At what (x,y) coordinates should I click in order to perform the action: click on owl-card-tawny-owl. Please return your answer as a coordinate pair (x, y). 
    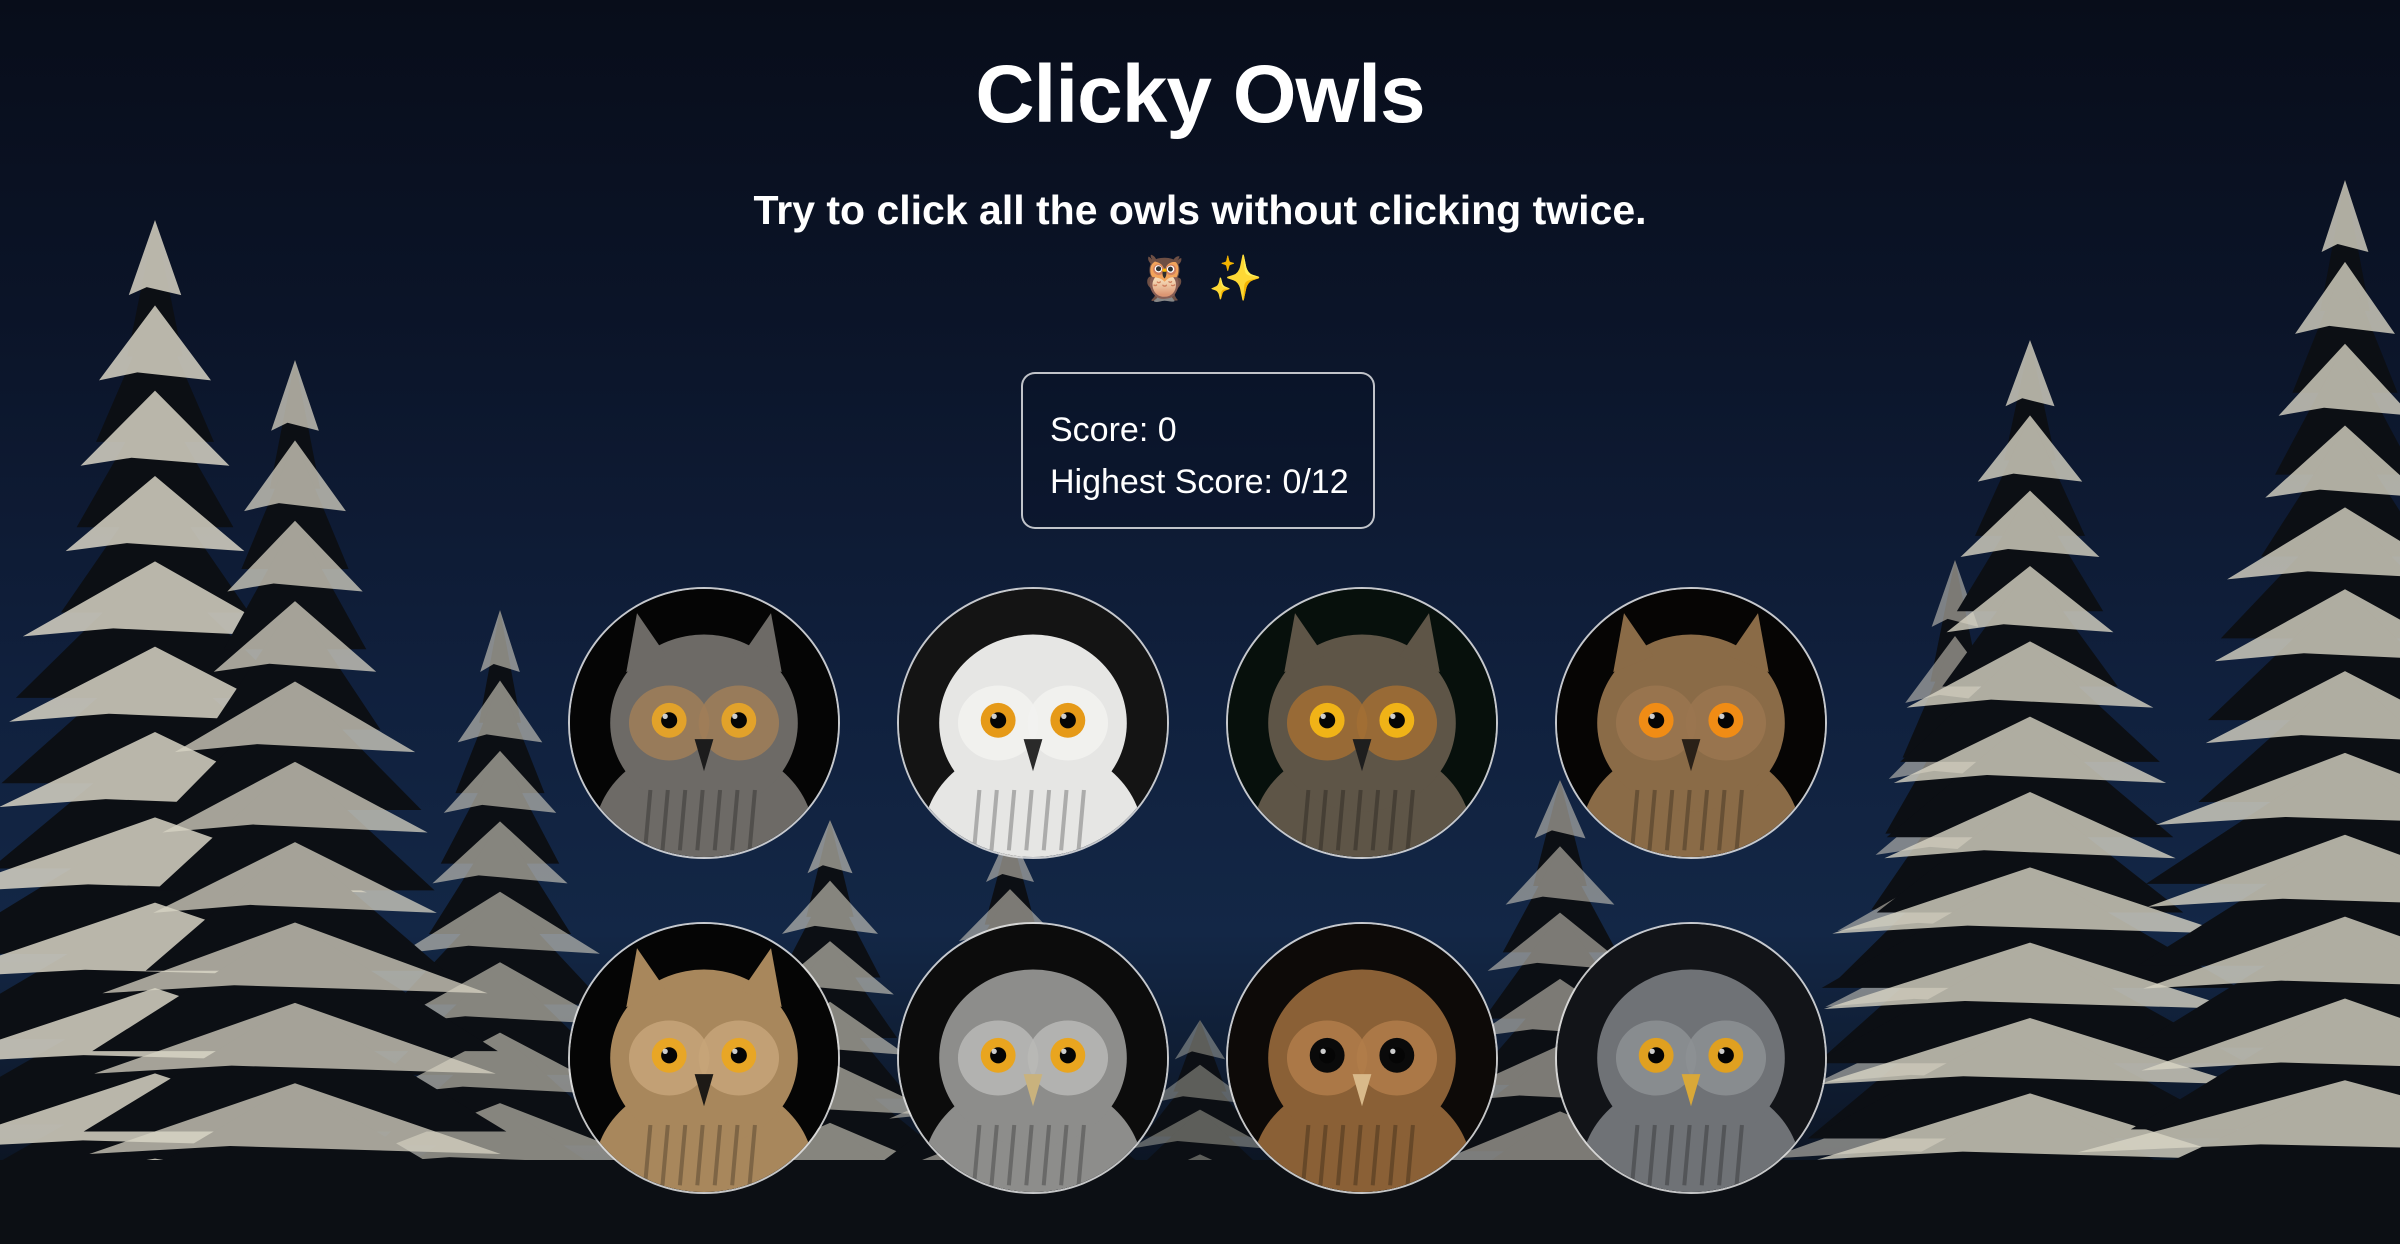
    Looking at the image, I should click on (1362, 1058).